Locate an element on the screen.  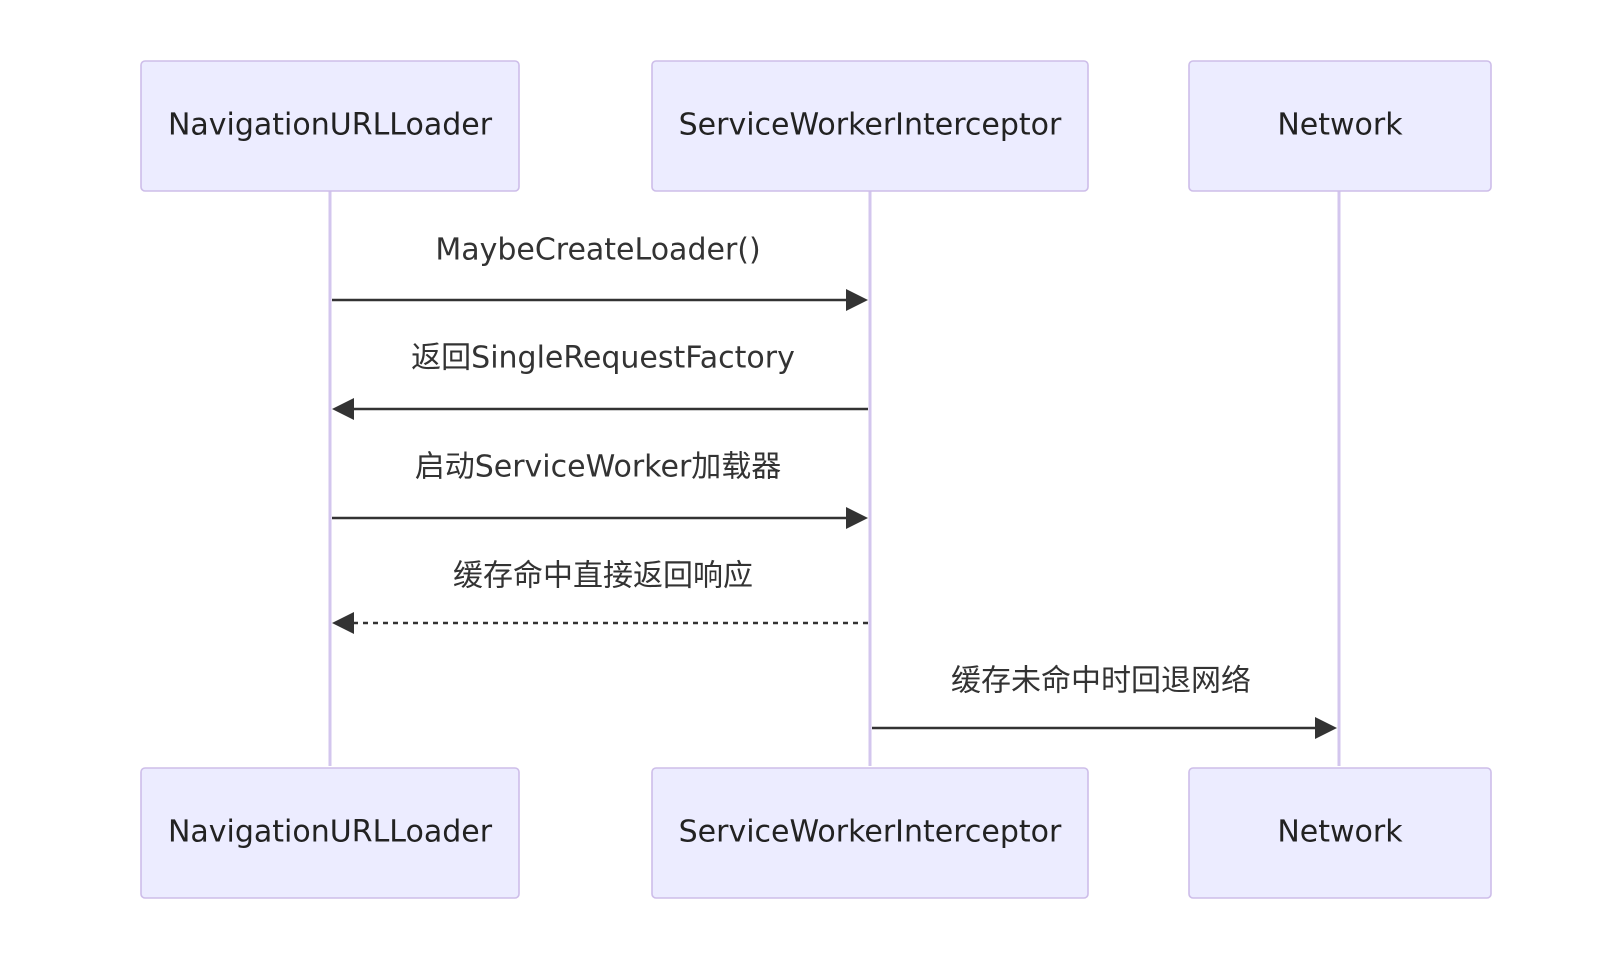
actor-bottom-network: Network is located at coordinates (1340, 833).